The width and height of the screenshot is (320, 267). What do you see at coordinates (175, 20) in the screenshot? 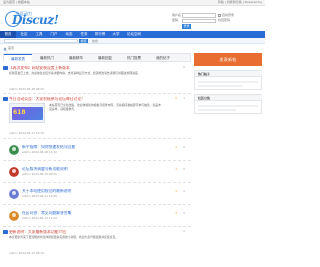
I see `password-label: 密码` at bounding box center [175, 20].